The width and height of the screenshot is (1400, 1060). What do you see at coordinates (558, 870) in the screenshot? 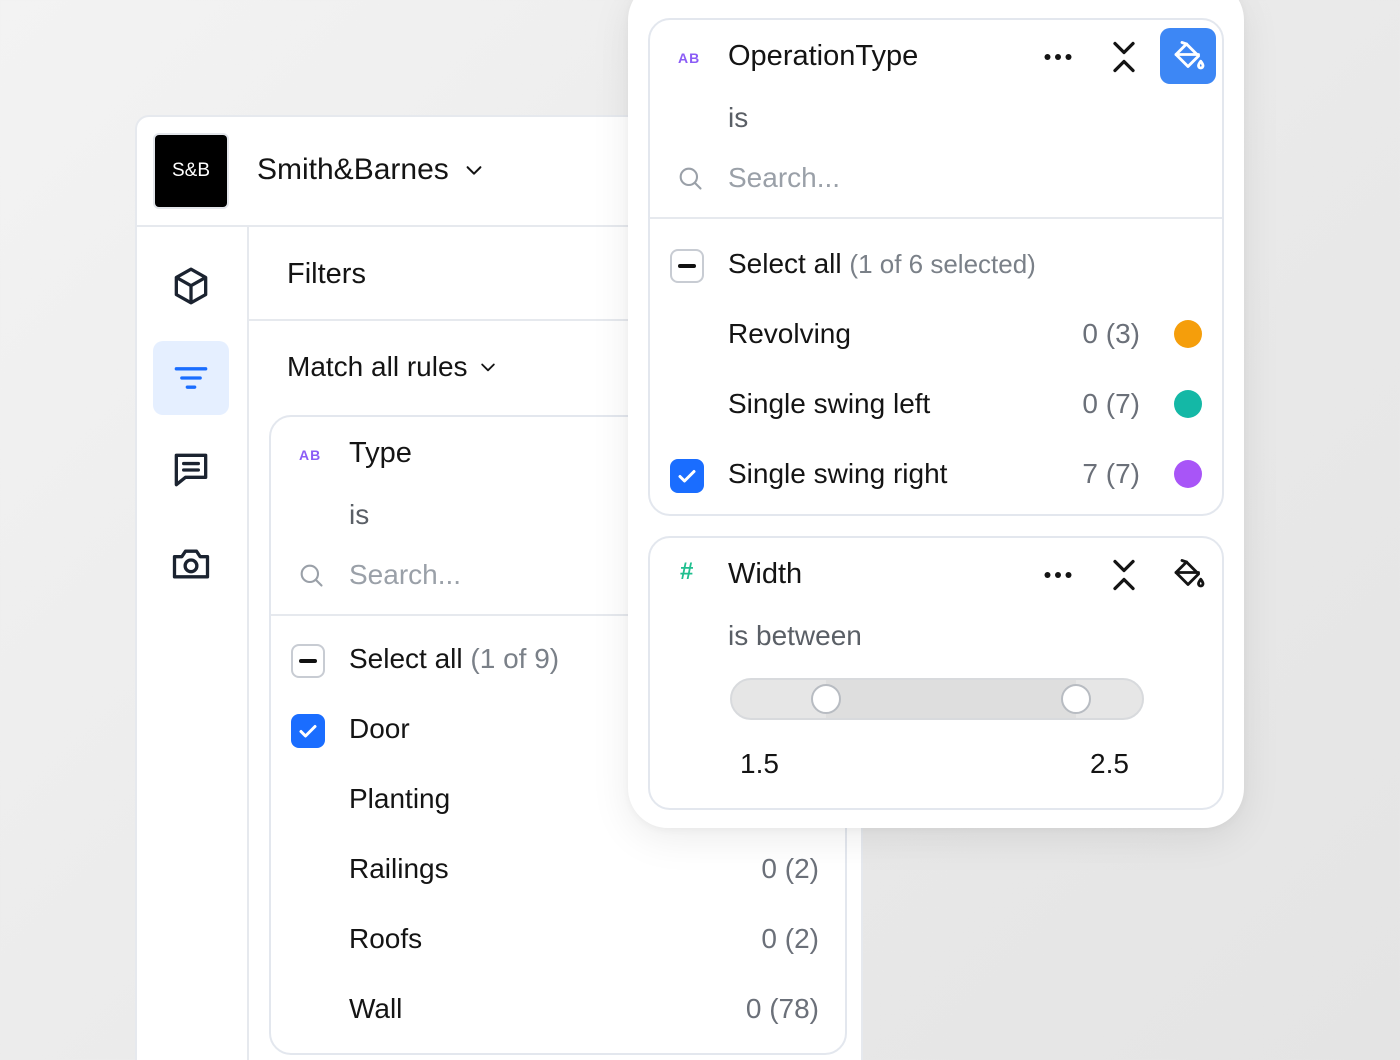
I see `list-item: Railings 0 (2)` at bounding box center [558, 870].